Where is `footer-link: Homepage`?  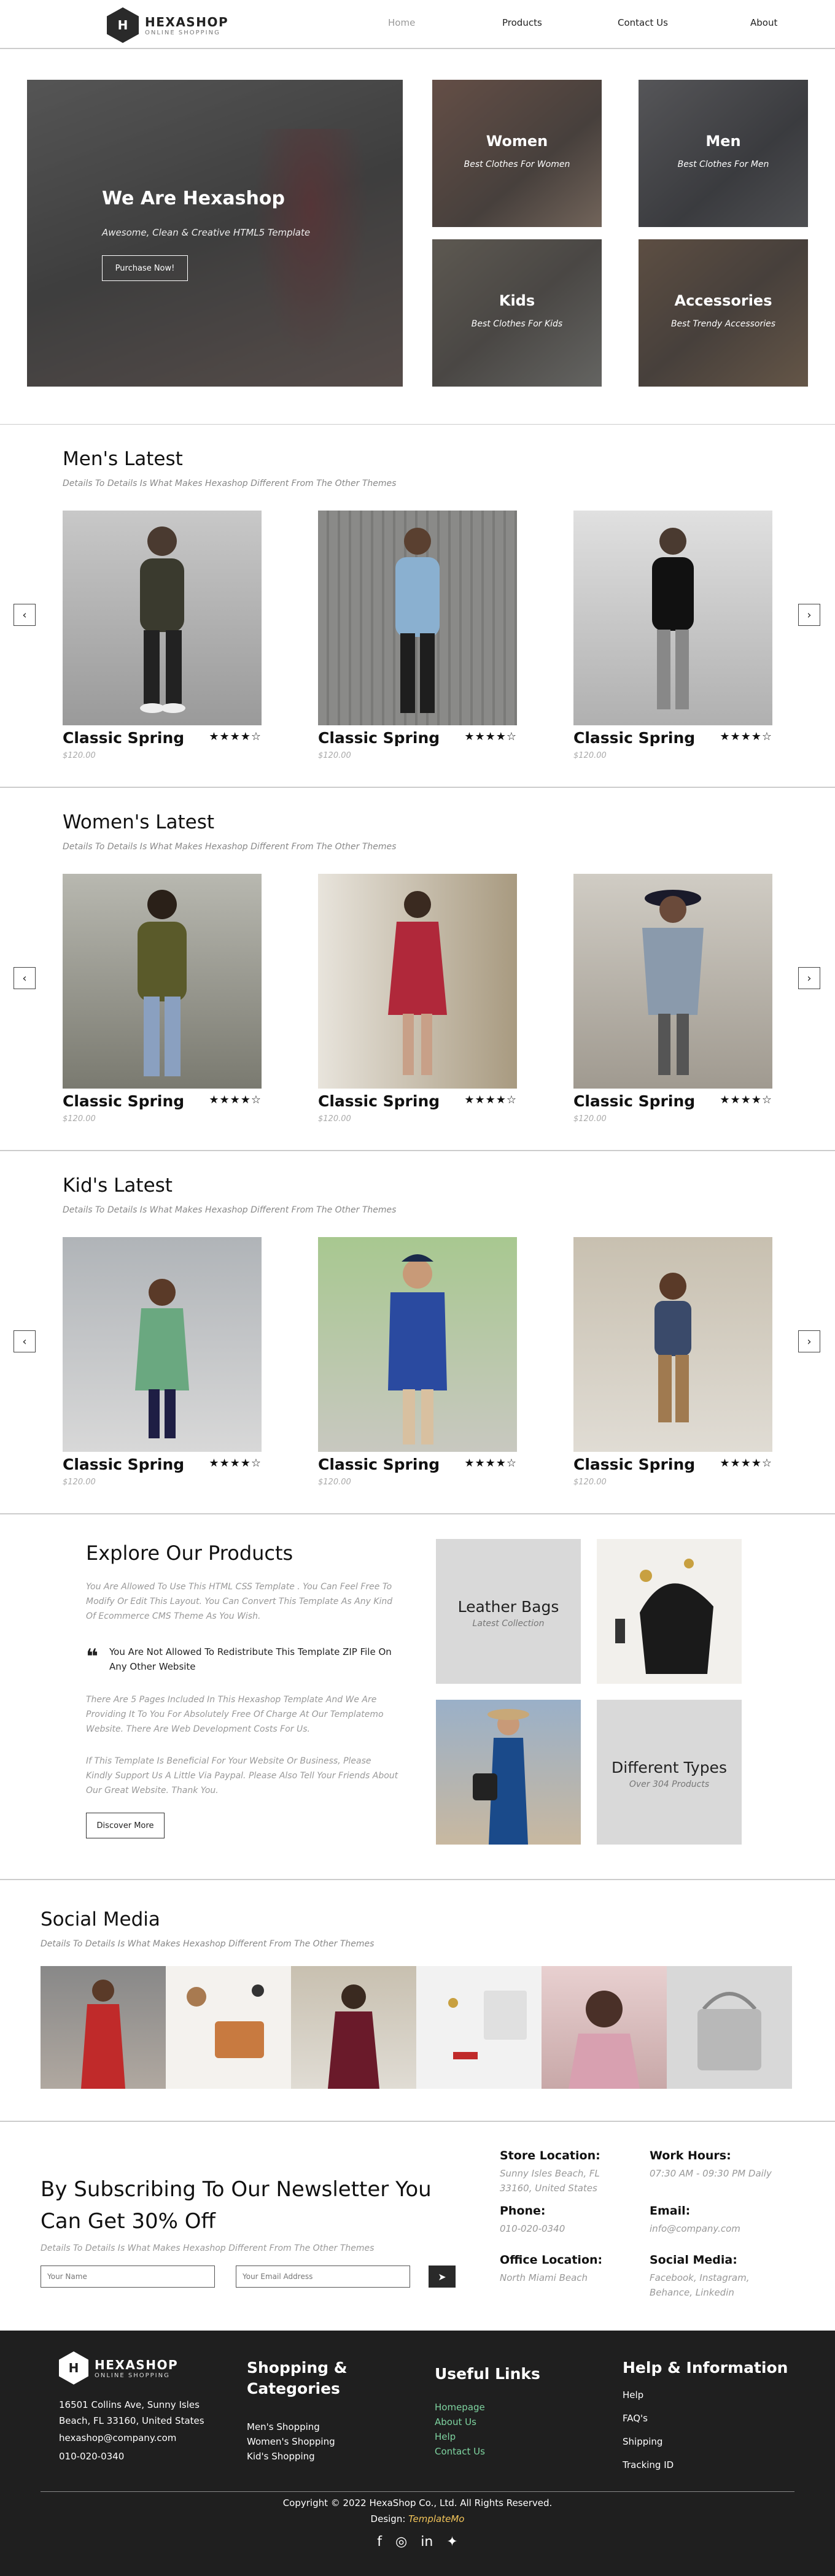 footer-link: Homepage is located at coordinates (460, 2407).